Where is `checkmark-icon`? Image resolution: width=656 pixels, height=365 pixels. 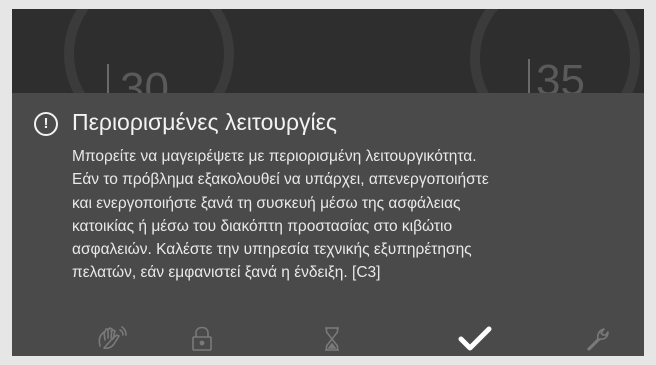 checkmark-icon is located at coordinates (475, 338).